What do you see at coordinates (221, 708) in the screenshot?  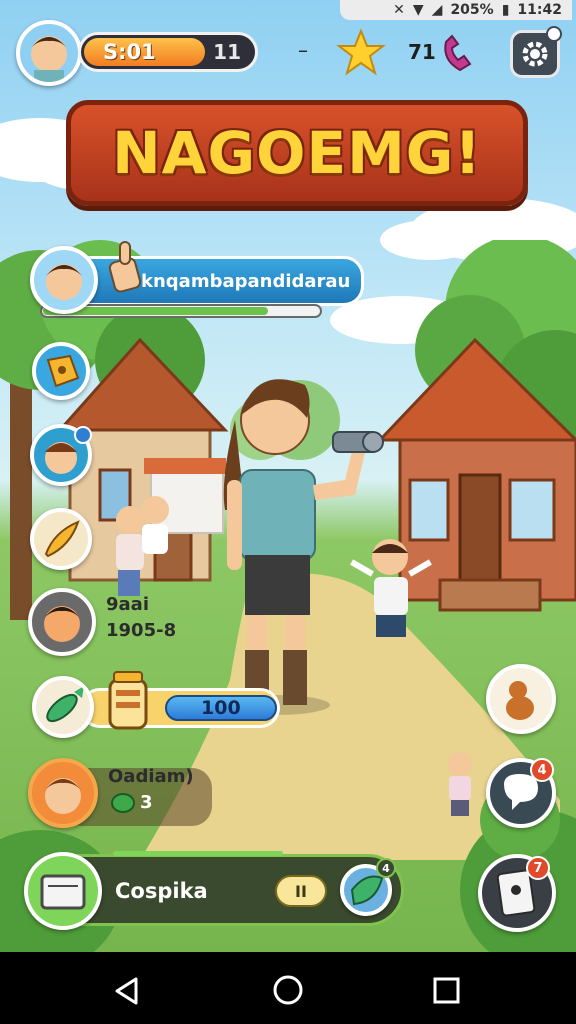 I see `energy-value: 100` at bounding box center [221, 708].